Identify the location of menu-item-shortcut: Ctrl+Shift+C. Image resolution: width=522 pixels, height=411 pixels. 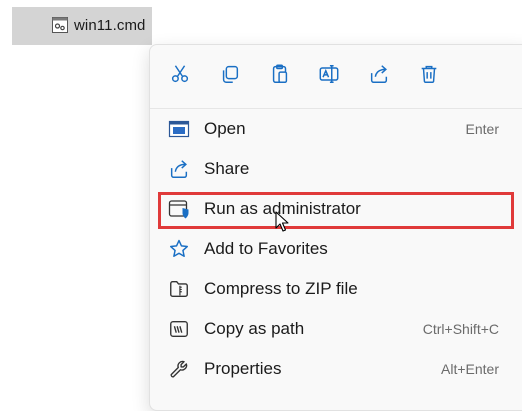
(460, 329).